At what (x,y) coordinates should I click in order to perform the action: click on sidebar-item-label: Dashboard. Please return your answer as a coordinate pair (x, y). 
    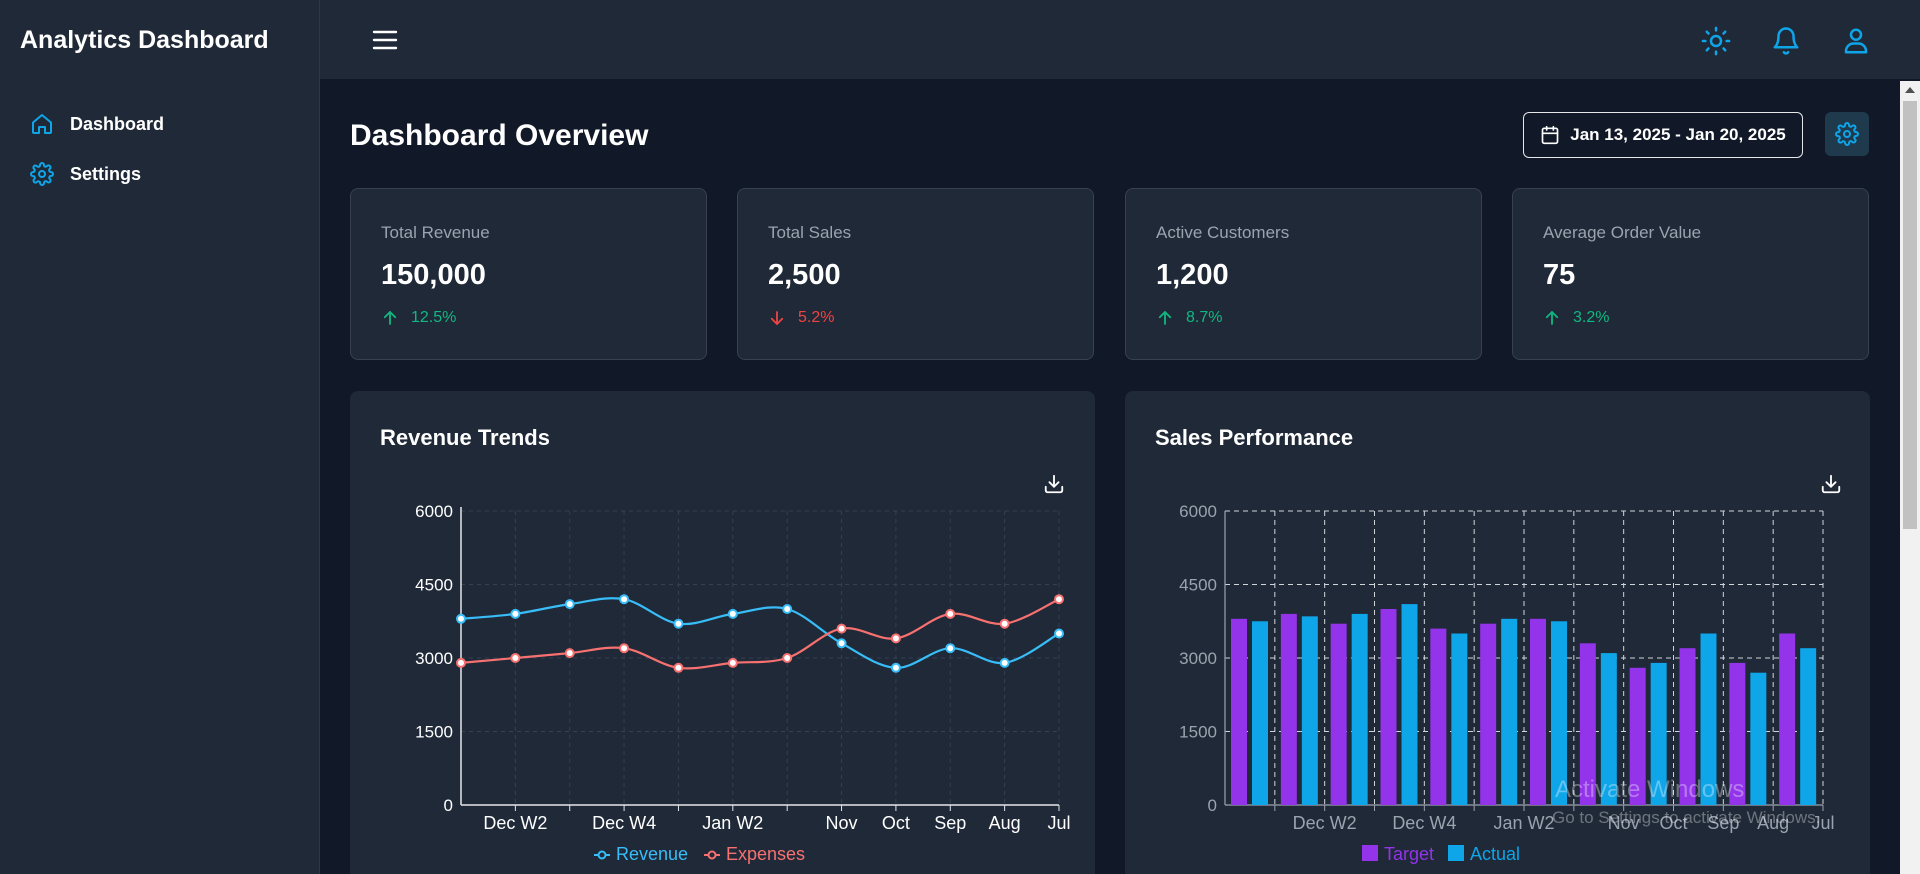
    Looking at the image, I should click on (117, 123).